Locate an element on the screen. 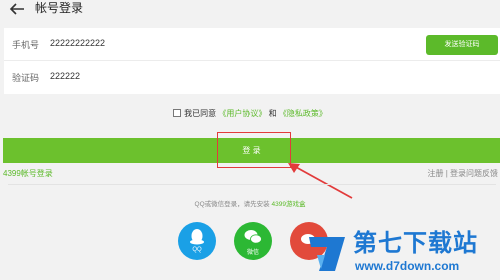  watermark-url: www.d7down.com is located at coordinates (407, 266).